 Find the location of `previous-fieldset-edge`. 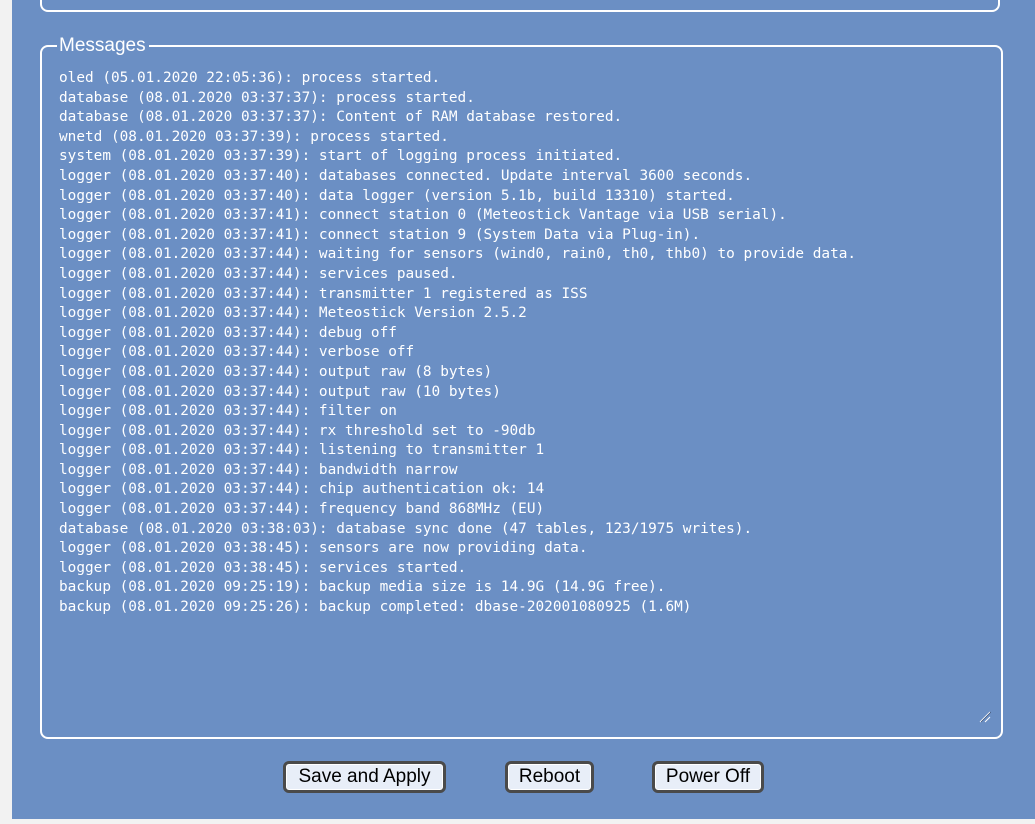

previous-fieldset-edge is located at coordinates (520, 6).